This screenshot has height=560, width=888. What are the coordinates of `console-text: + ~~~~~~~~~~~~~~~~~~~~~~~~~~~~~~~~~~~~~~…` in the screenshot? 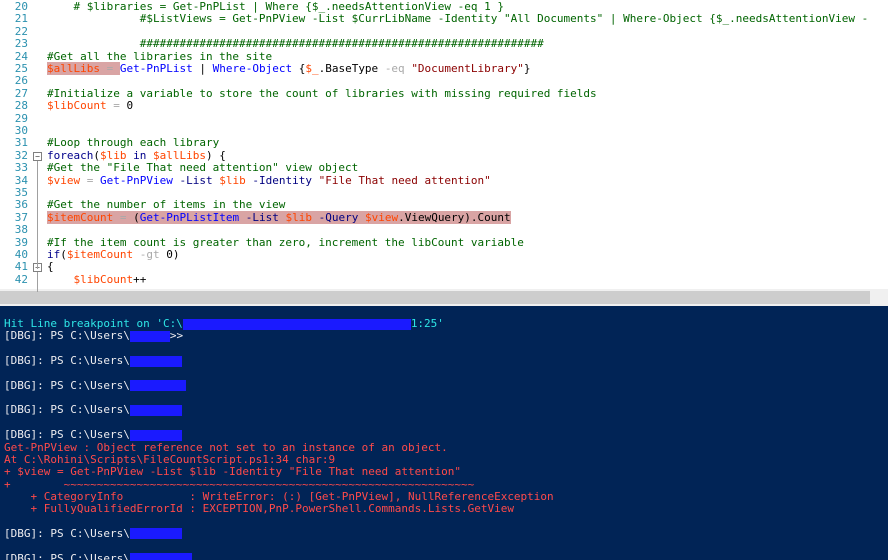 It's located at (239, 484).